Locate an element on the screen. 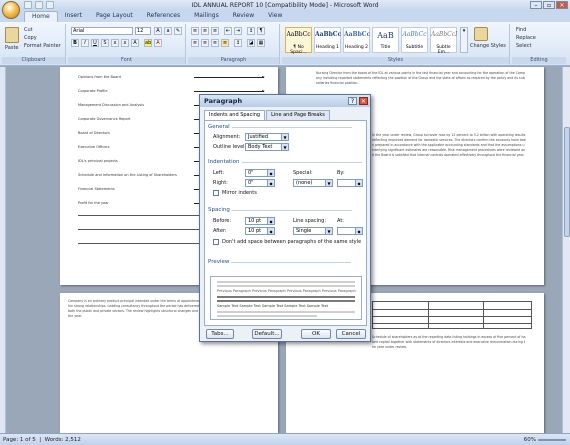 The image size is (570, 445). vertical-scrollbar is located at coordinates (566, 250).